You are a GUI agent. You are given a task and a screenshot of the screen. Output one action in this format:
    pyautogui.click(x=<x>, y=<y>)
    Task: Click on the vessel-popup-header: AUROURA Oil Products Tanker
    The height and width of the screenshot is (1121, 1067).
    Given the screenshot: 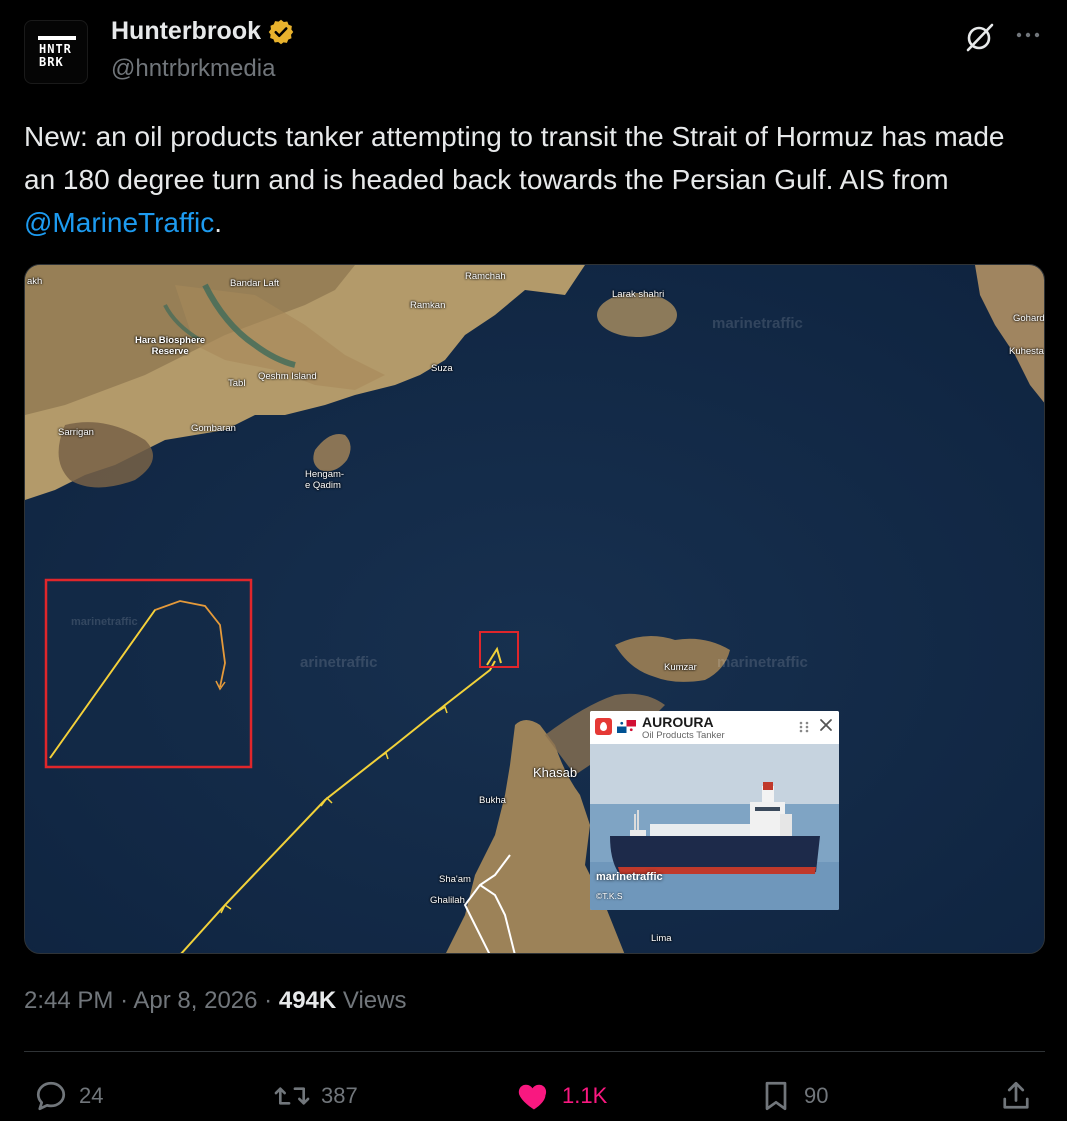 What is the action you would take?
    pyautogui.click(x=714, y=727)
    